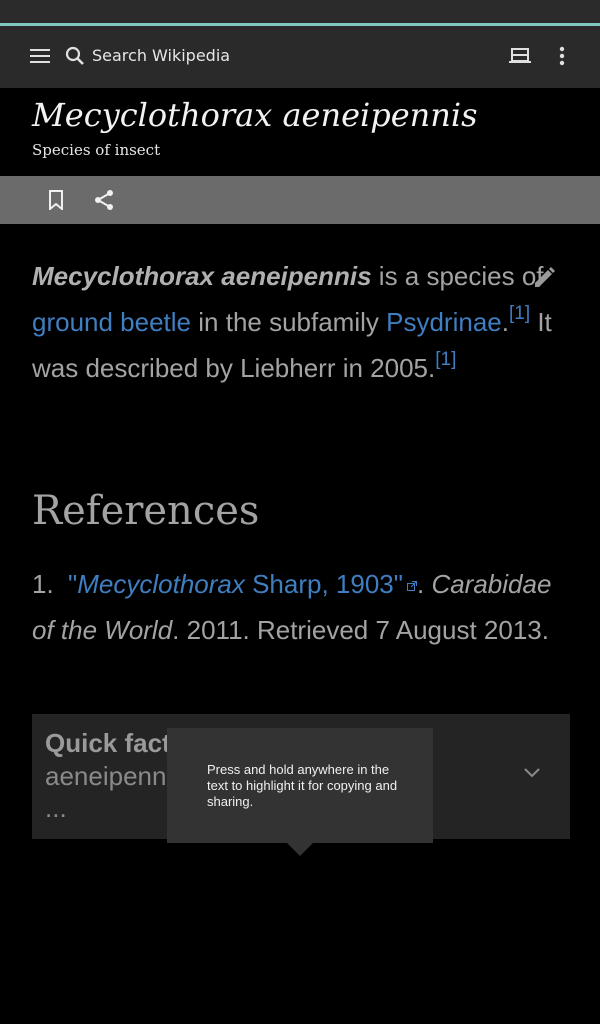 The image size is (600, 1024). What do you see at coordinates (544, 278) in the screenshot?
I see `edit-pencil-icon` at bounding box center [544, 278].